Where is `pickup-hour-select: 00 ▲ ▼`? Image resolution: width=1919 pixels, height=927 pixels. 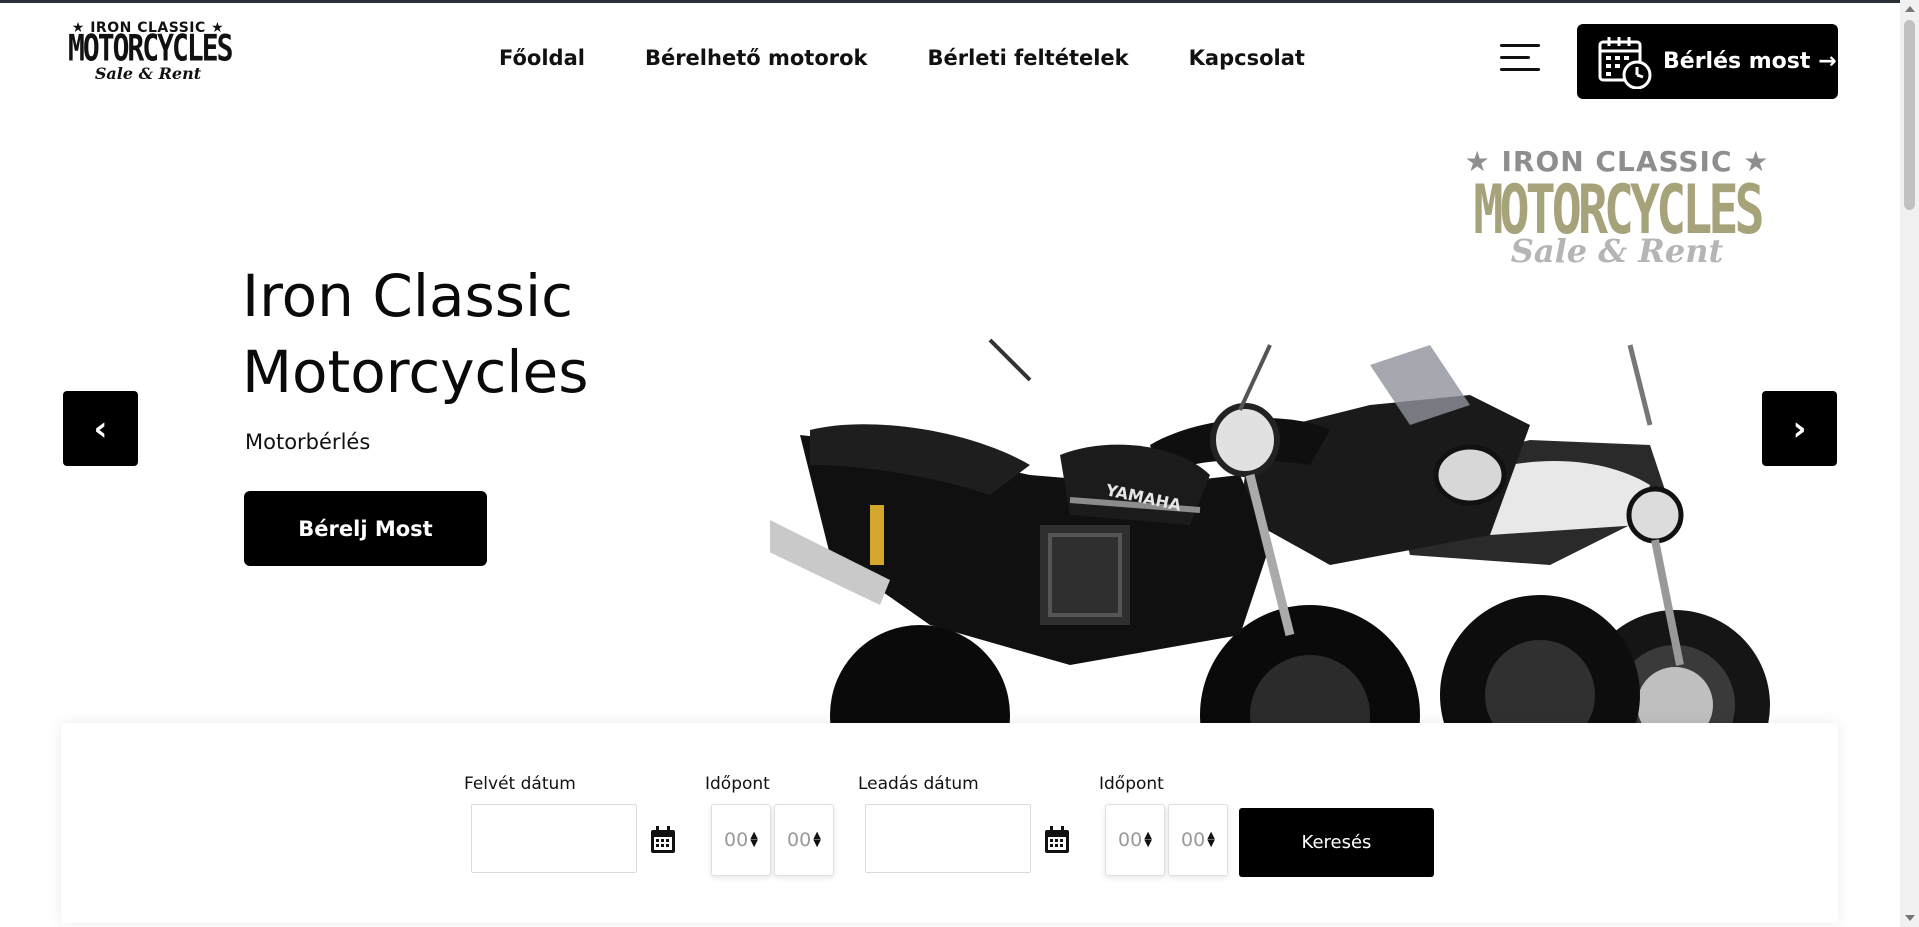
pickup-hour-select: 00 ▲ ▼ is located at coordinates (741, 840).